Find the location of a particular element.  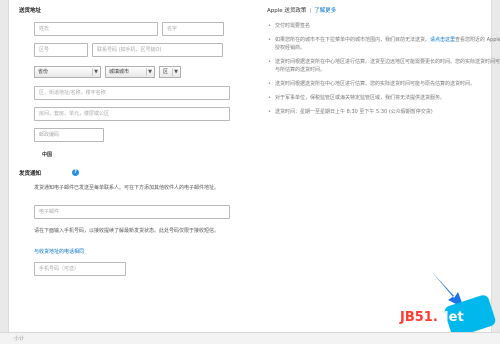

notification-section-title: 发货通知 is located at coordinates (30, 174).